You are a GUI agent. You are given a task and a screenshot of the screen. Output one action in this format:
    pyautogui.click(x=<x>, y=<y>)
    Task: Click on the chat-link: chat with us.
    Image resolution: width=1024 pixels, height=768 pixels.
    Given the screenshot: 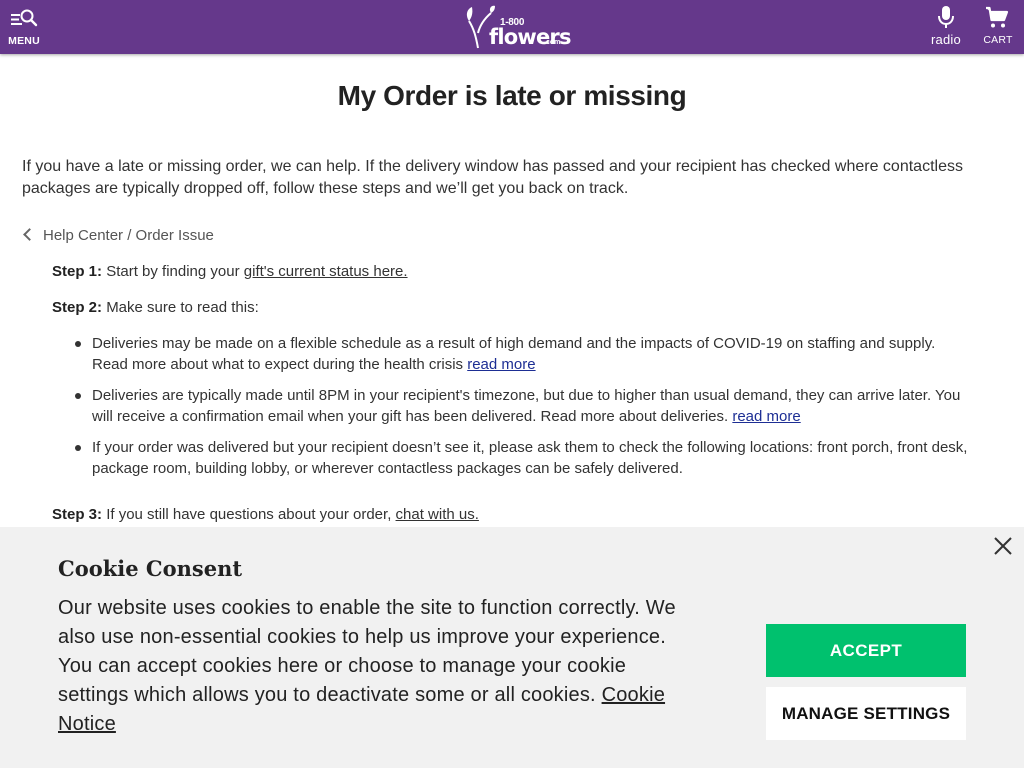 What is the action you would take?
    pyautogui.click(x=437, y=514)
    